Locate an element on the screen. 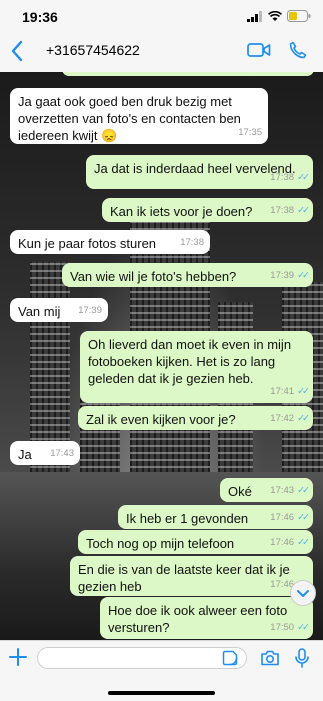 The image size is (323, 701). message-bubble: Kan ik iets voor je doen? 17:38 ✓✓ is located at coordinates (207, 210).